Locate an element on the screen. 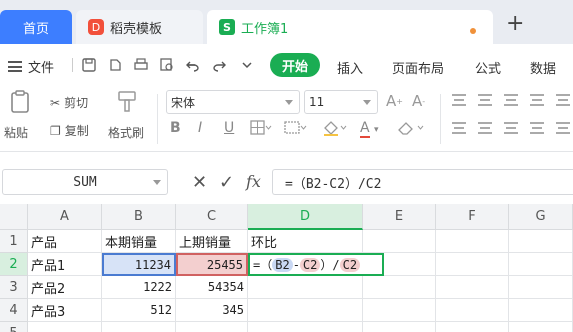 The image size is (573, 332). cut-button: ✂ 剪切 is located at coordinates (69, 102).